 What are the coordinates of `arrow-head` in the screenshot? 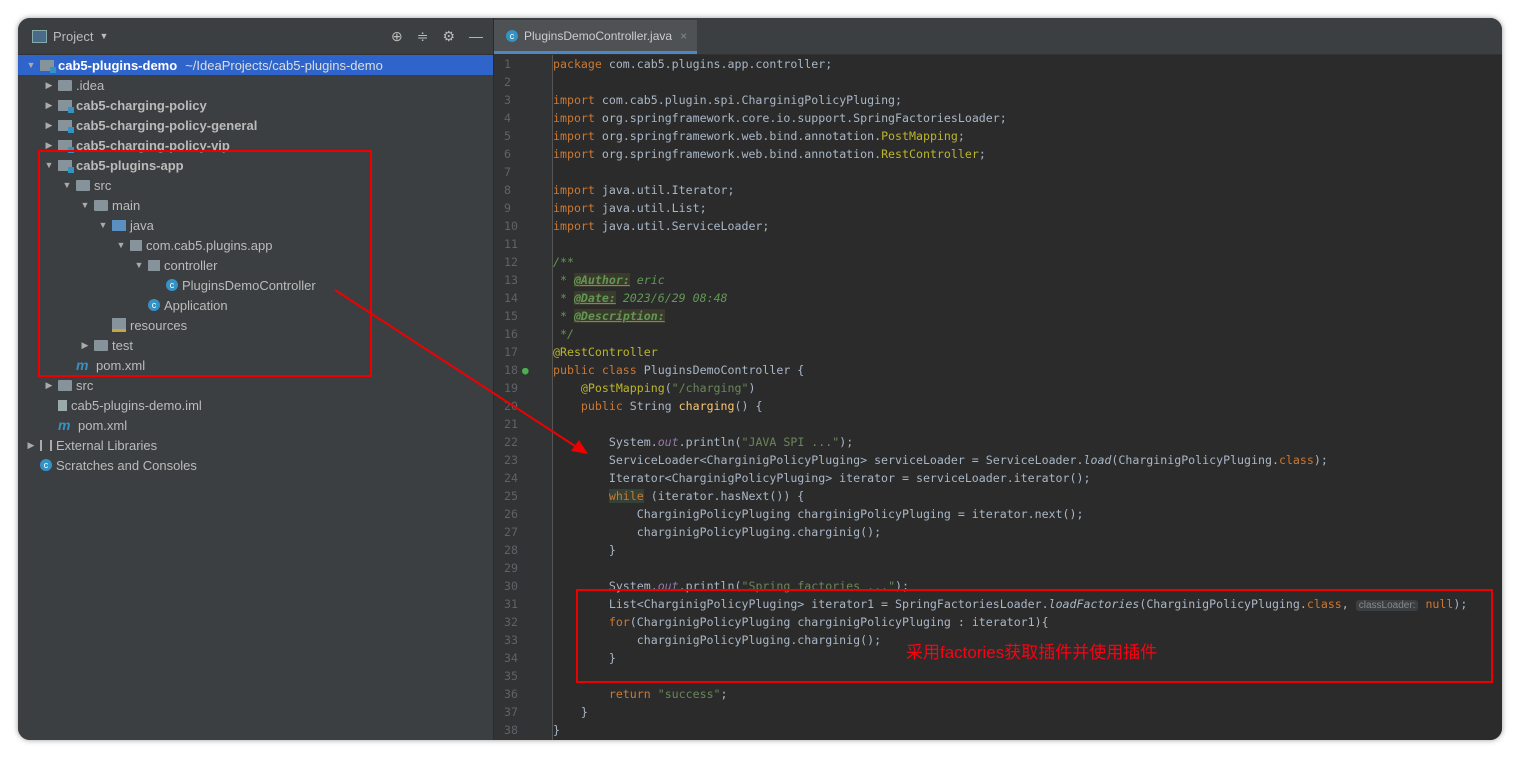 It's located at (579, 447).